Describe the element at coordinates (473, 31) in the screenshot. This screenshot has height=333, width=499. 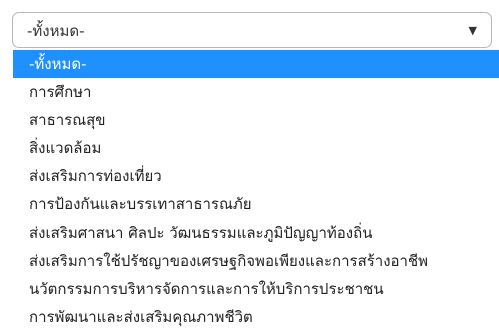
I see `chevron-down-icon: ▼` at that location.